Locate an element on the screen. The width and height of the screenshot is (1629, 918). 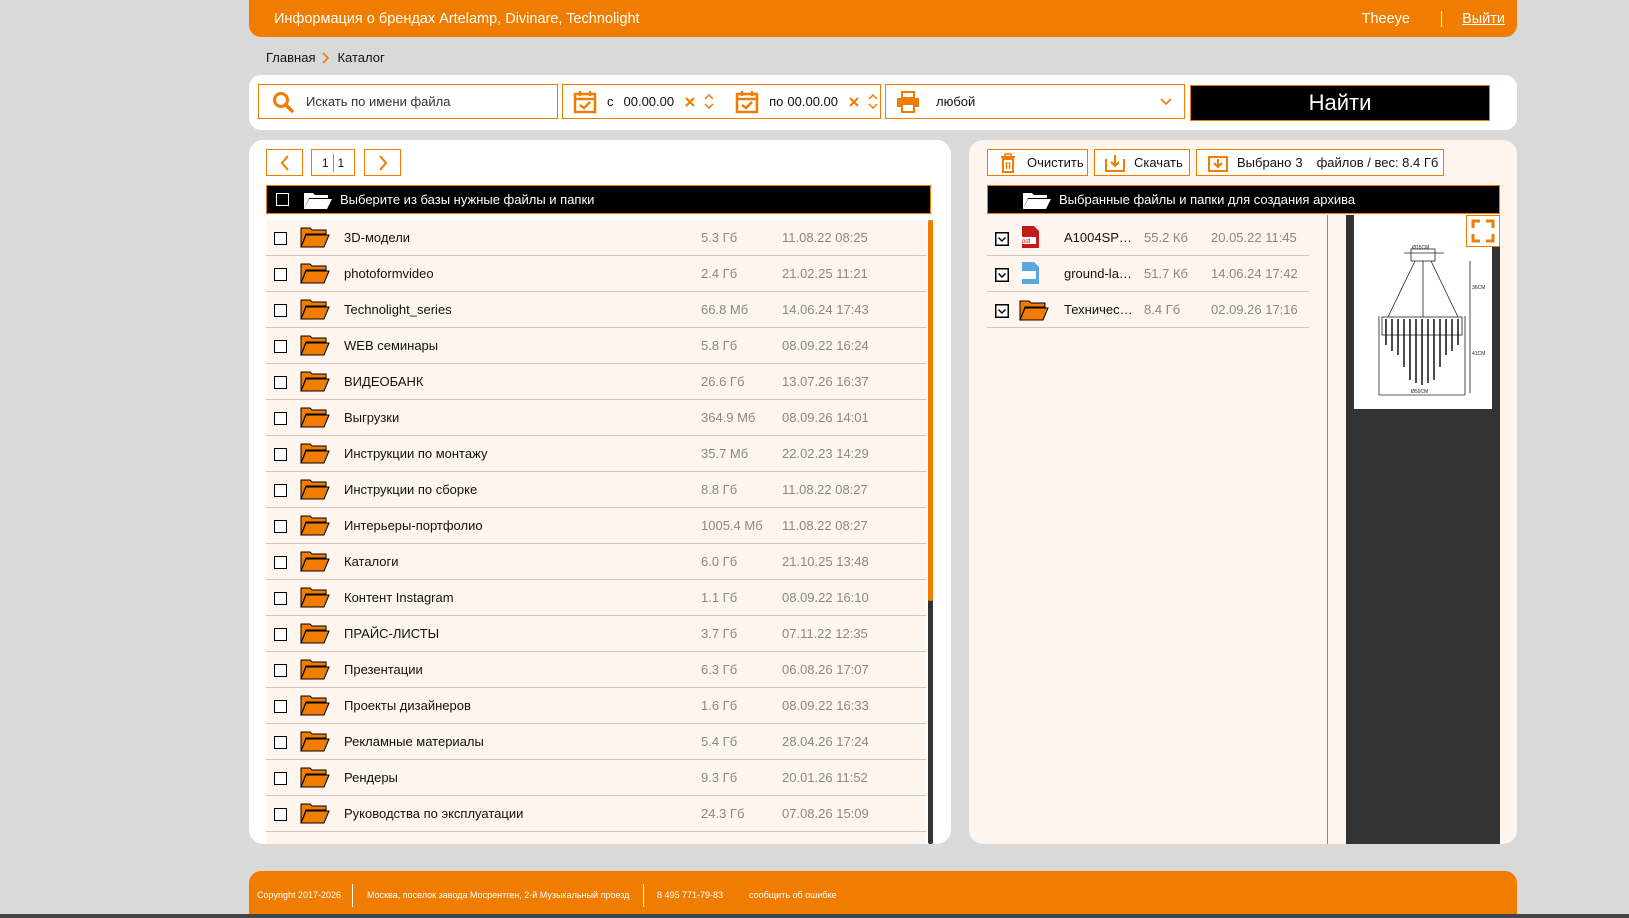
file-date: 21.02.25 11:21 is located at coordinates (825, 273).